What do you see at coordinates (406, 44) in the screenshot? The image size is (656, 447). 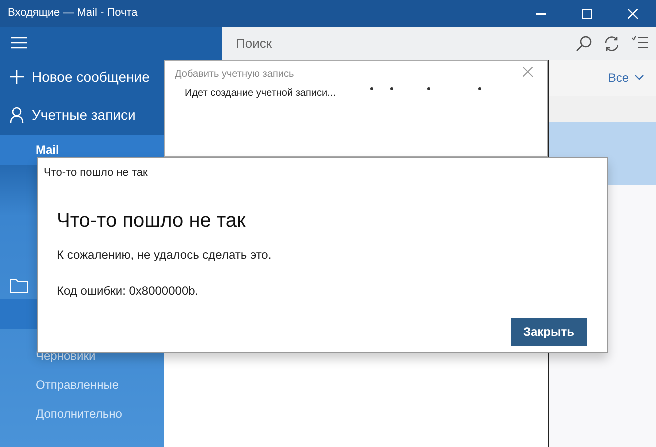 I see `search-input: Поиск` at bounding box center [406, 44].